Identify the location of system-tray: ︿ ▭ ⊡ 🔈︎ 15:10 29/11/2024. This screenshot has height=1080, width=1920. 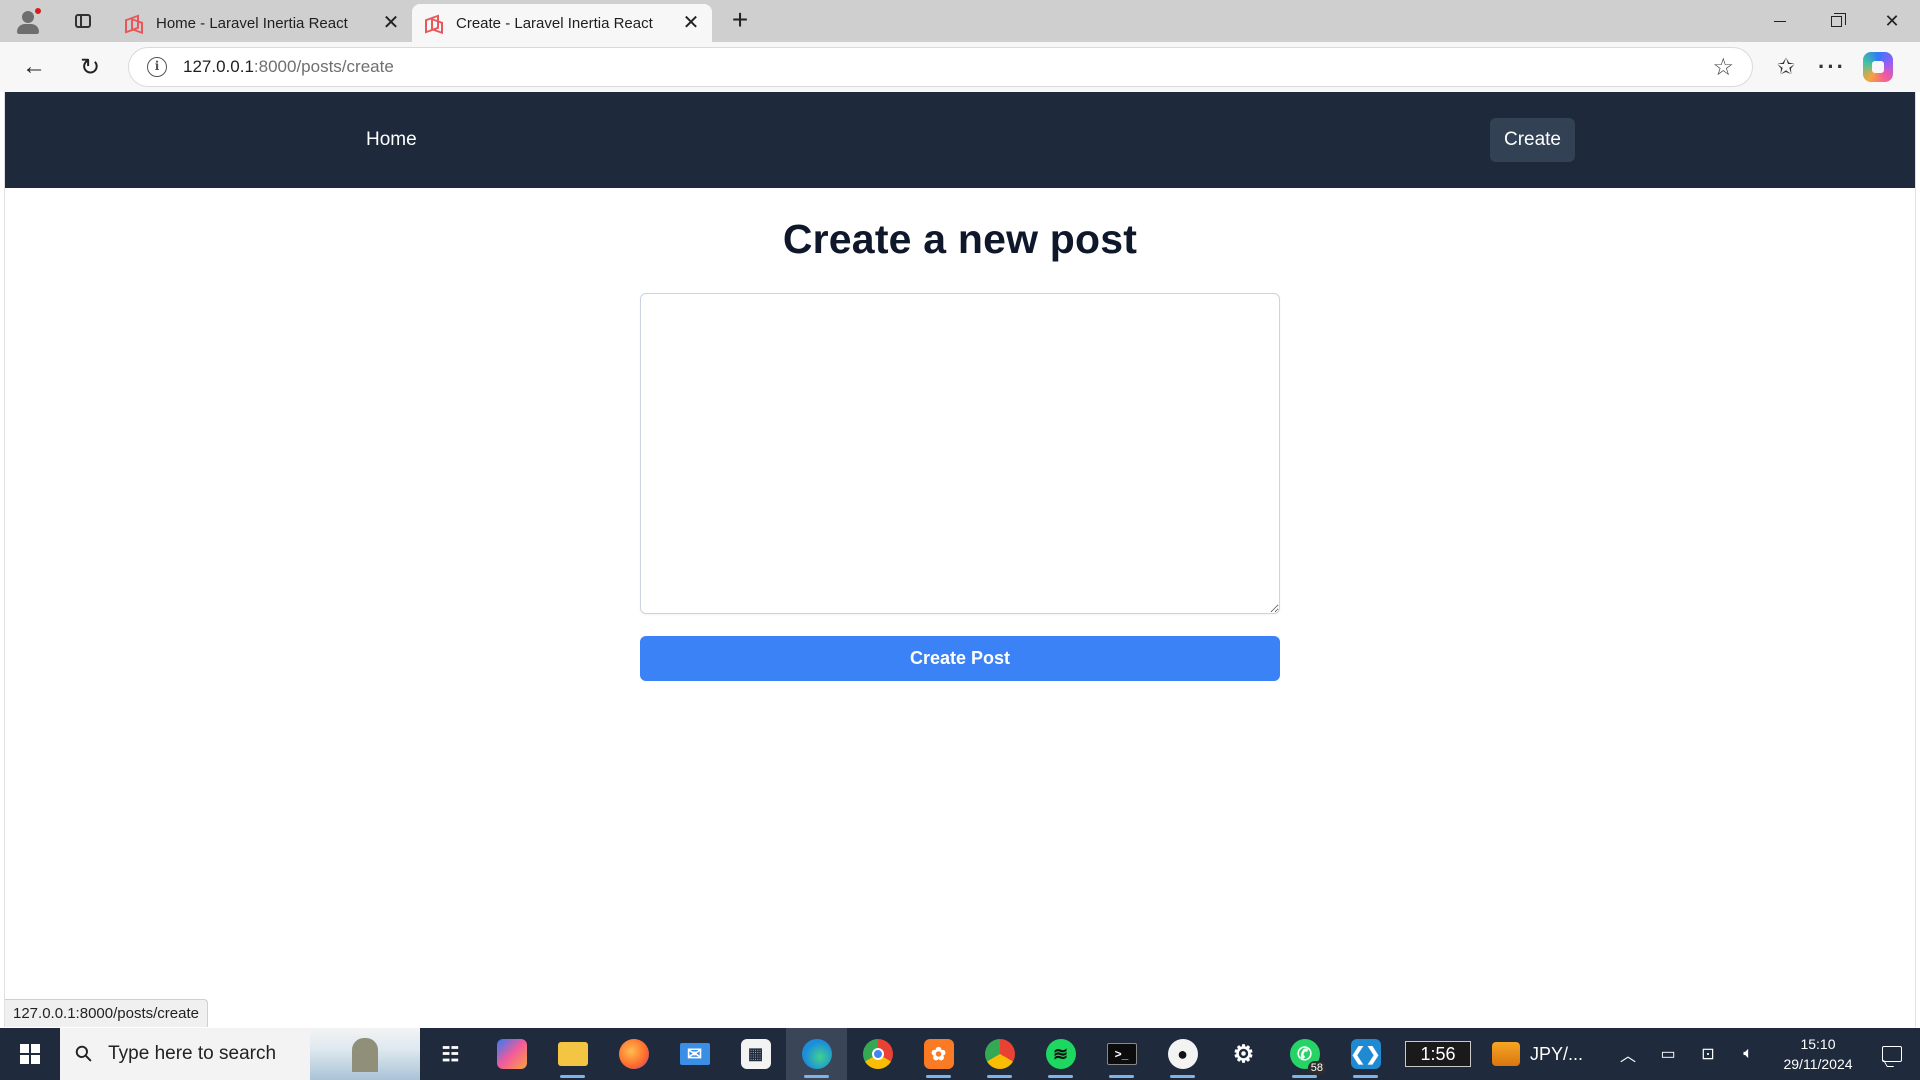
(1764, 1054).